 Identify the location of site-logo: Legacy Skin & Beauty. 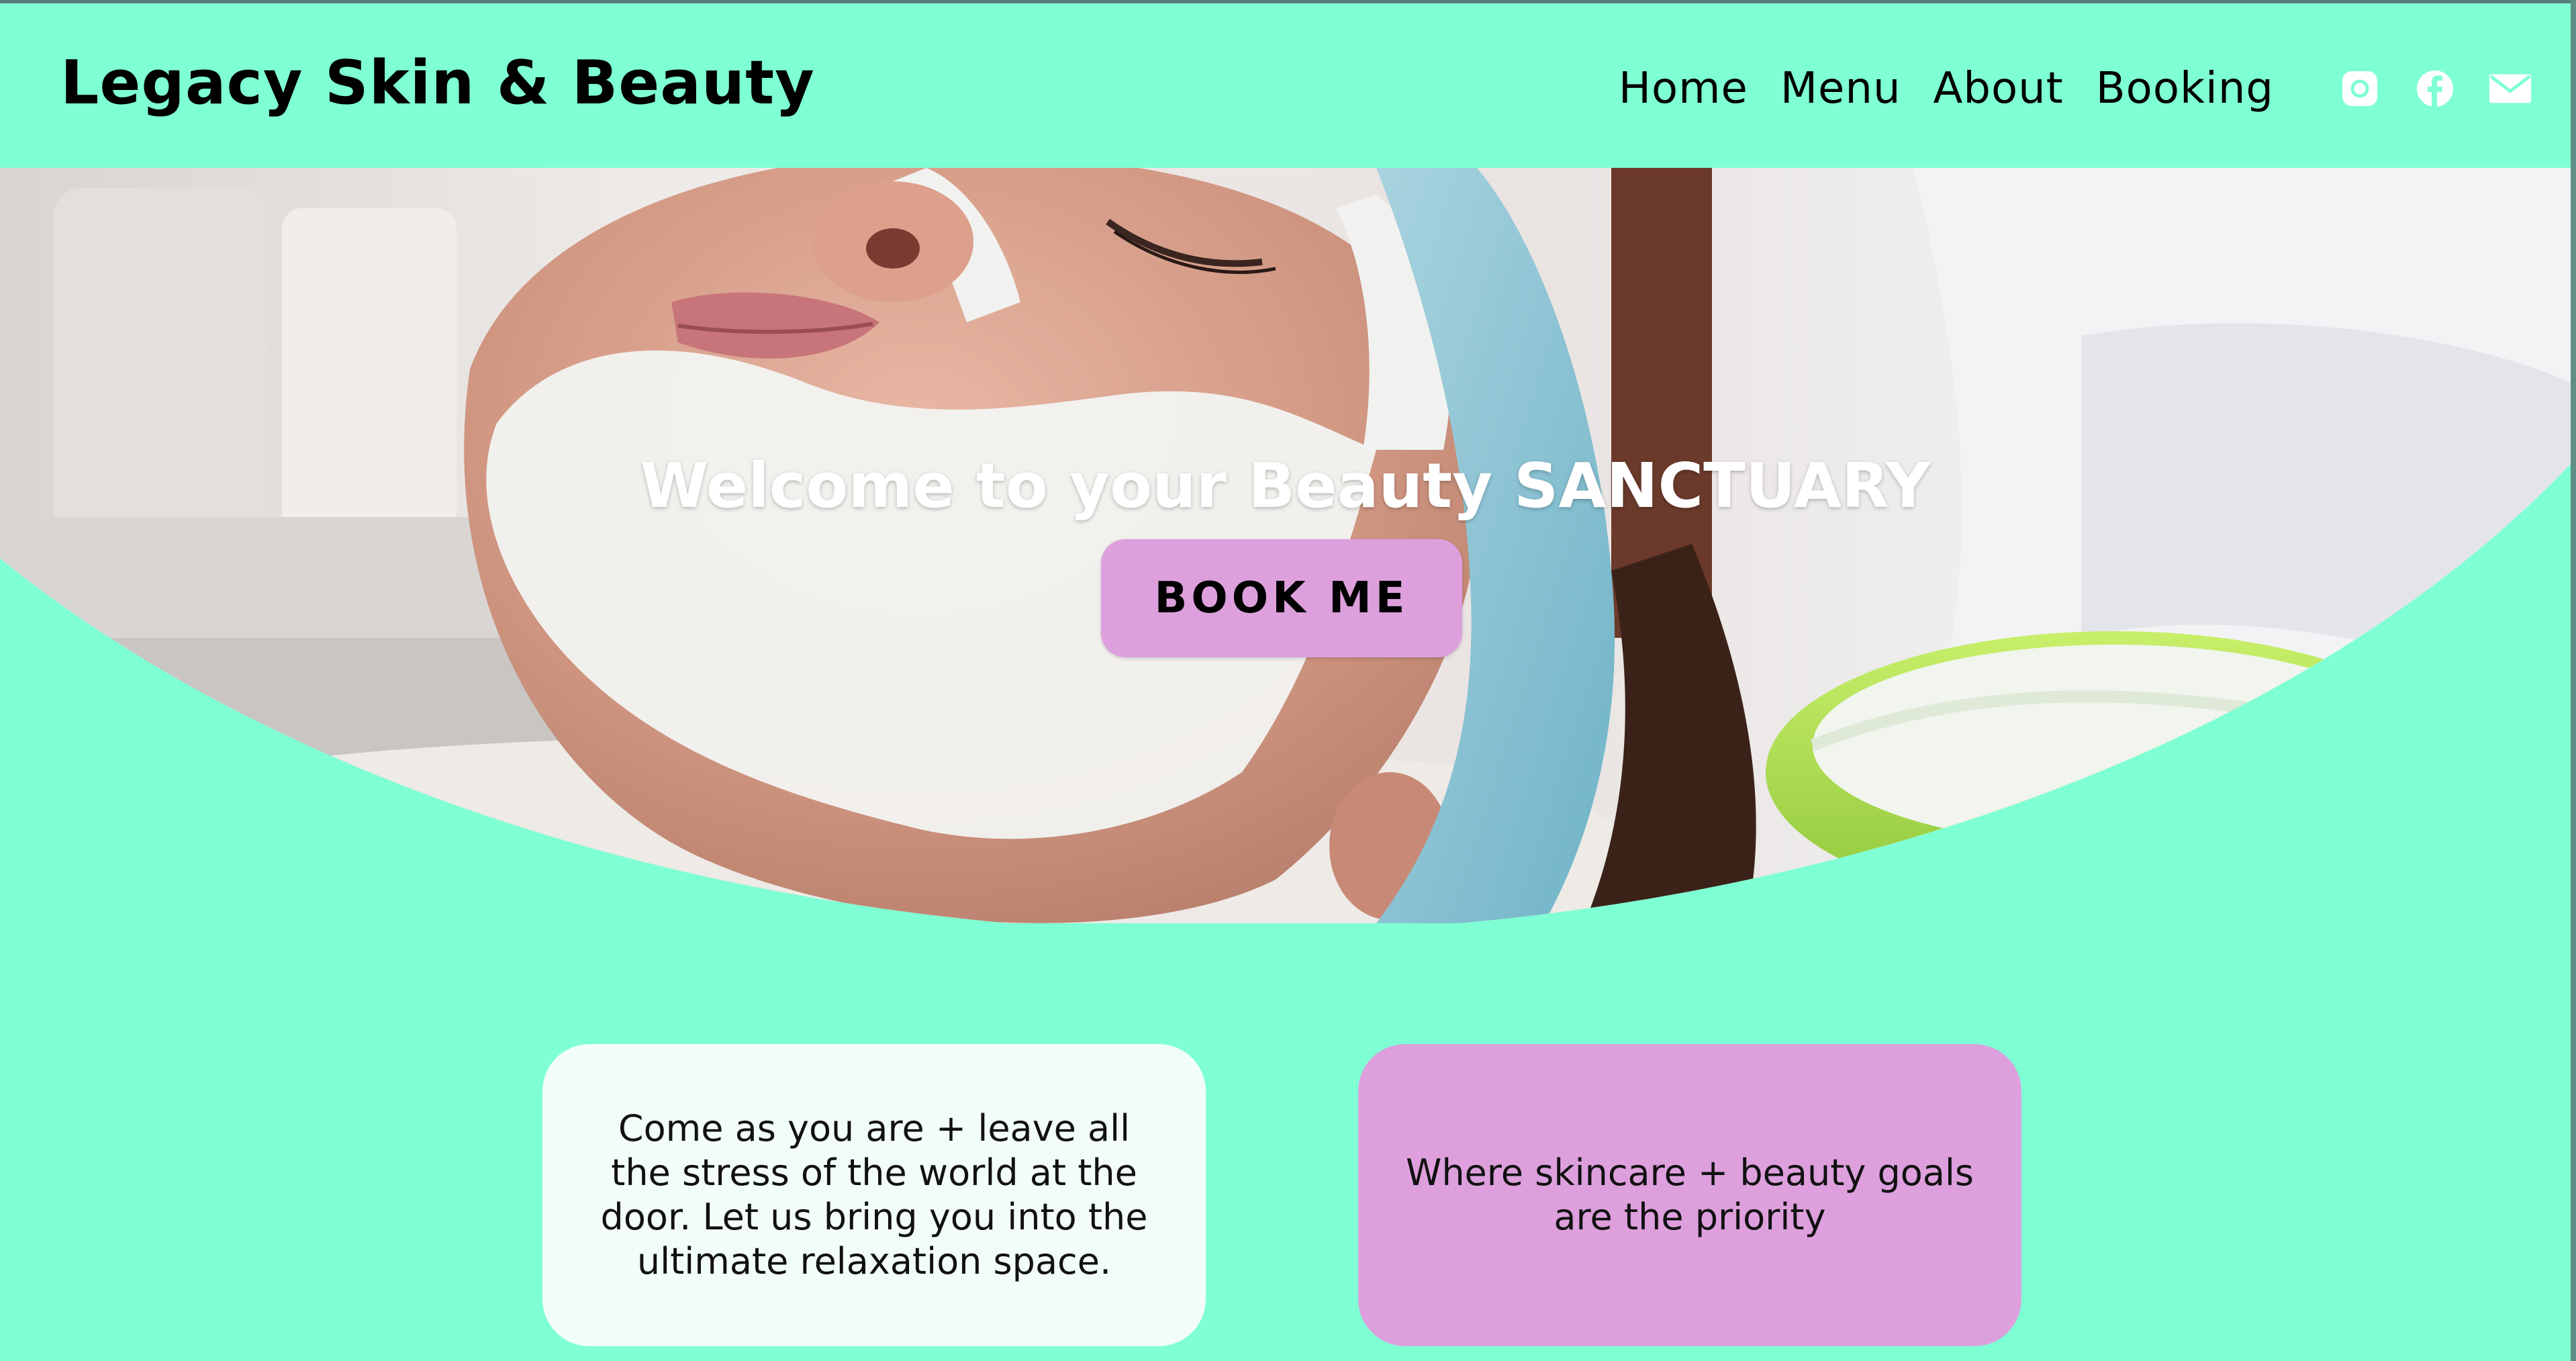
(438, 83).